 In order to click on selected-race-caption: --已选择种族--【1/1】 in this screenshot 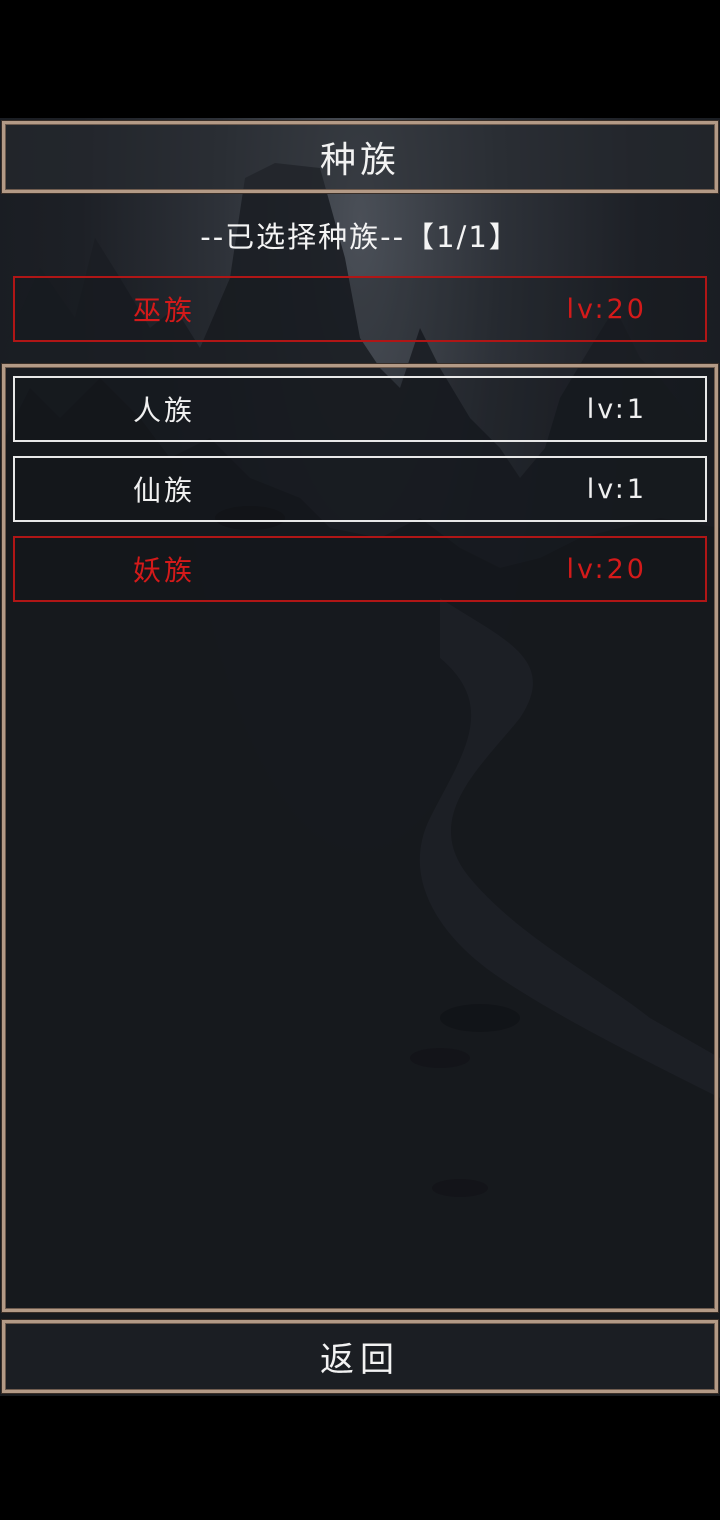, I will do `click(360, 237)`.